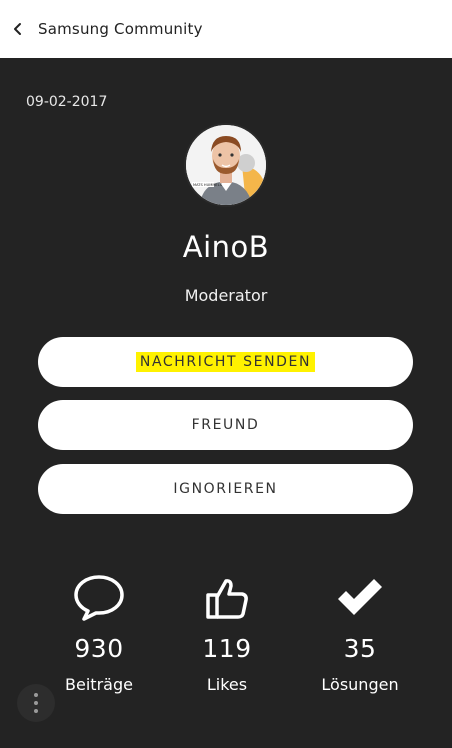  What do you see at coordinates (99, 632) in the screenshot?
I see `stat-posts: 930 Beiträge` at bounding box center [99, 632].